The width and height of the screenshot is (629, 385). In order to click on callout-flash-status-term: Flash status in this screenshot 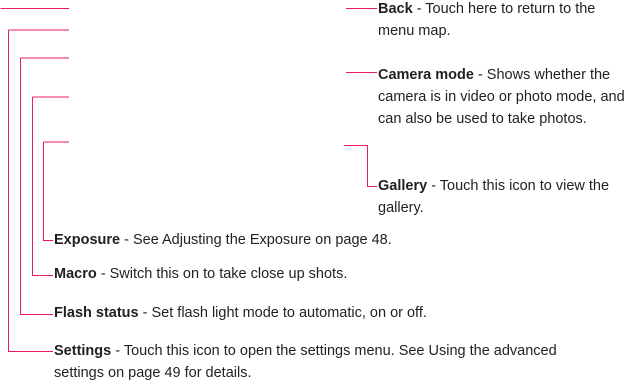, I will do `click(96, 313)`.